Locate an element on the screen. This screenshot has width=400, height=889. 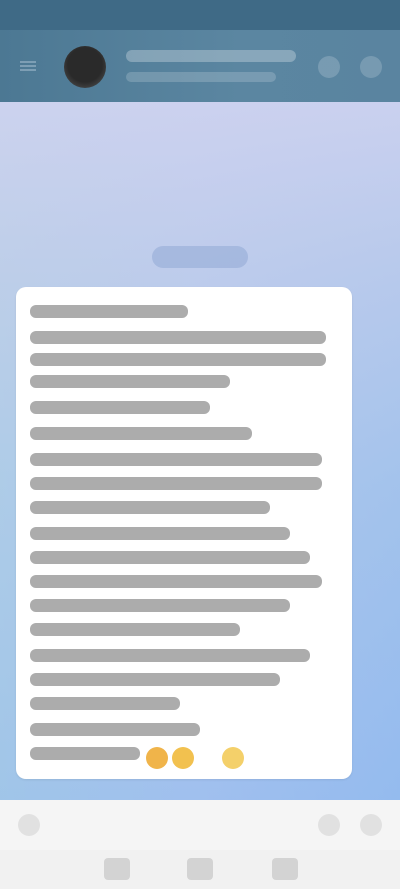
back-button is located at coordinates (285, 869).